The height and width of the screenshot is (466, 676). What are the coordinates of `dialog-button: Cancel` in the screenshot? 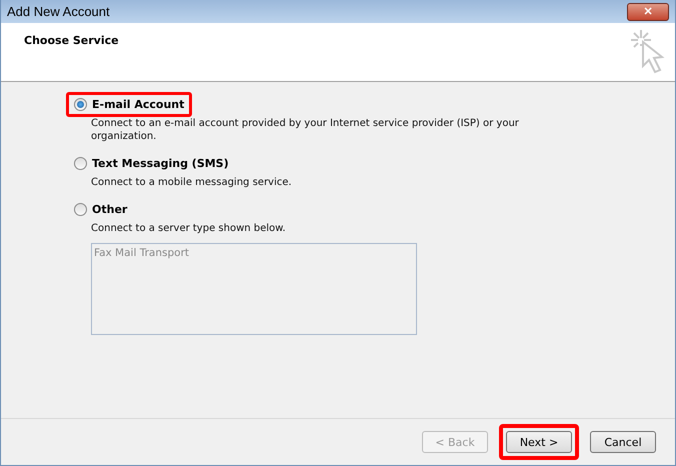 It's located at (623, 442).